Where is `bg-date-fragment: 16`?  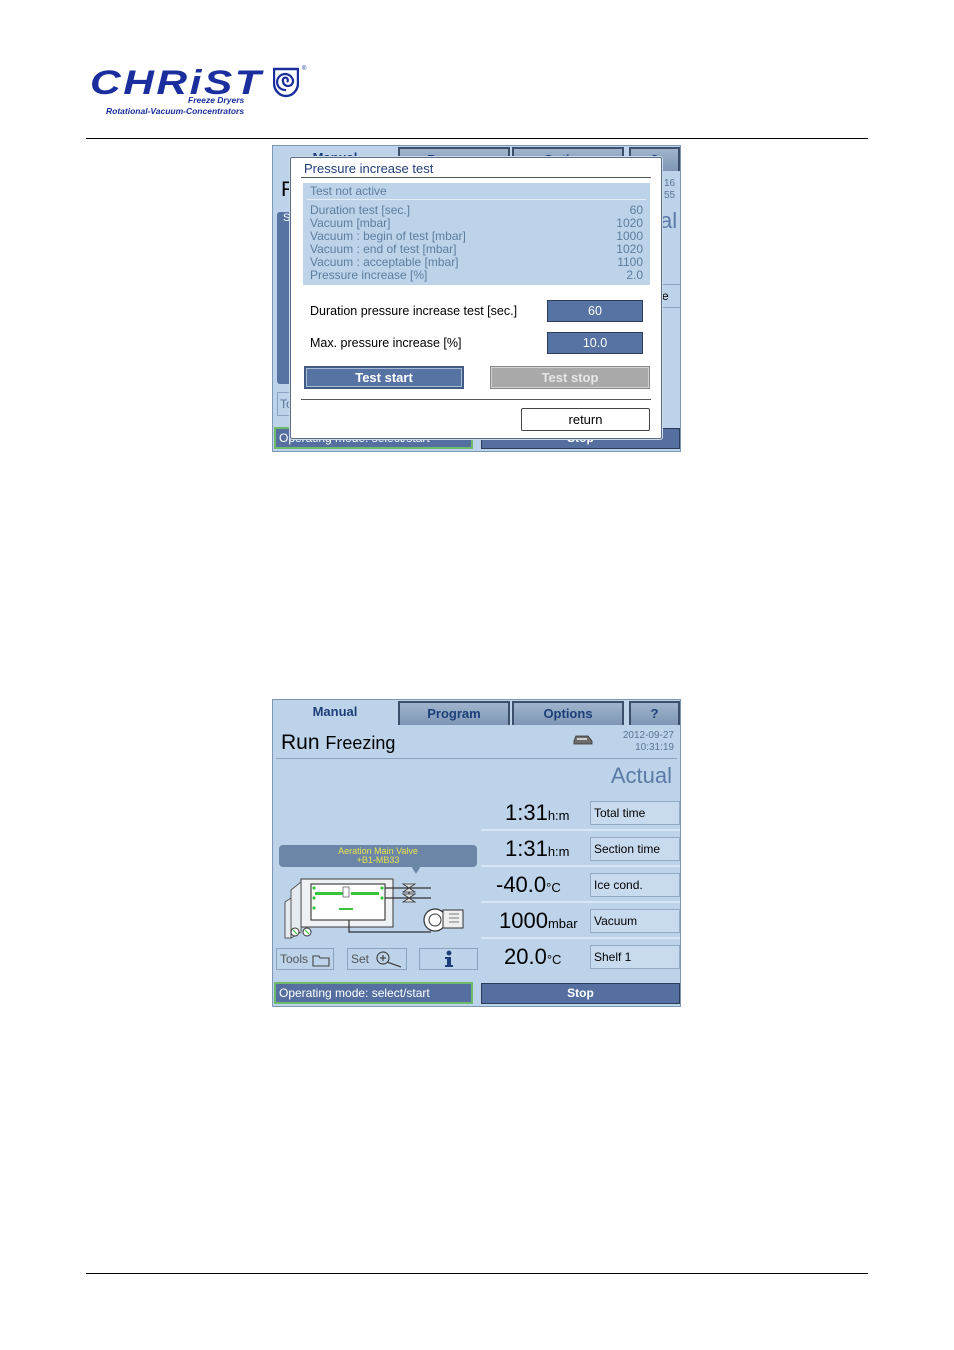 bg-date-fragment: 16 is located at coordinates (670, 183).